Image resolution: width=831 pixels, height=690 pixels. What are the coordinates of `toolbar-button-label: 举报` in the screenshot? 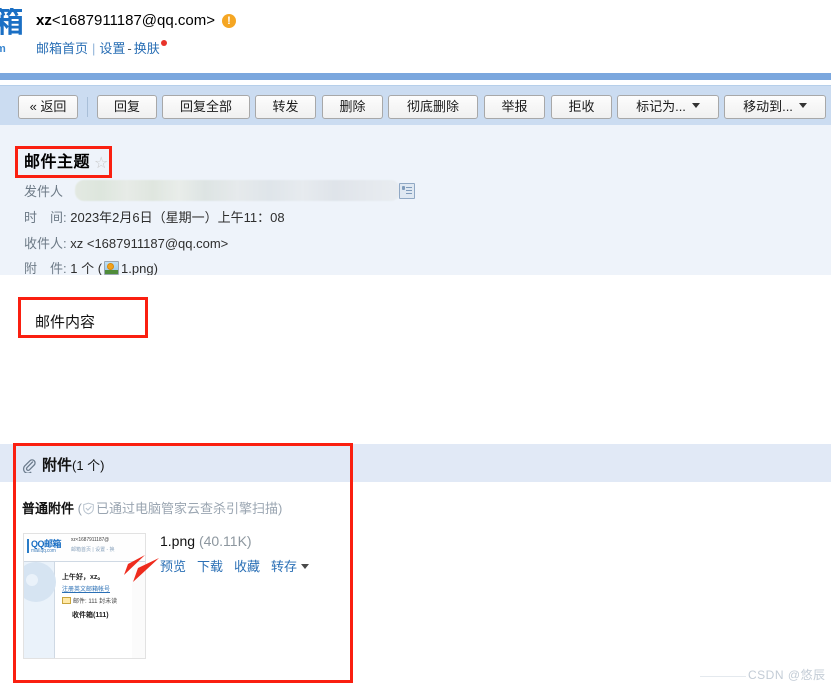 It's located at (514, 106).